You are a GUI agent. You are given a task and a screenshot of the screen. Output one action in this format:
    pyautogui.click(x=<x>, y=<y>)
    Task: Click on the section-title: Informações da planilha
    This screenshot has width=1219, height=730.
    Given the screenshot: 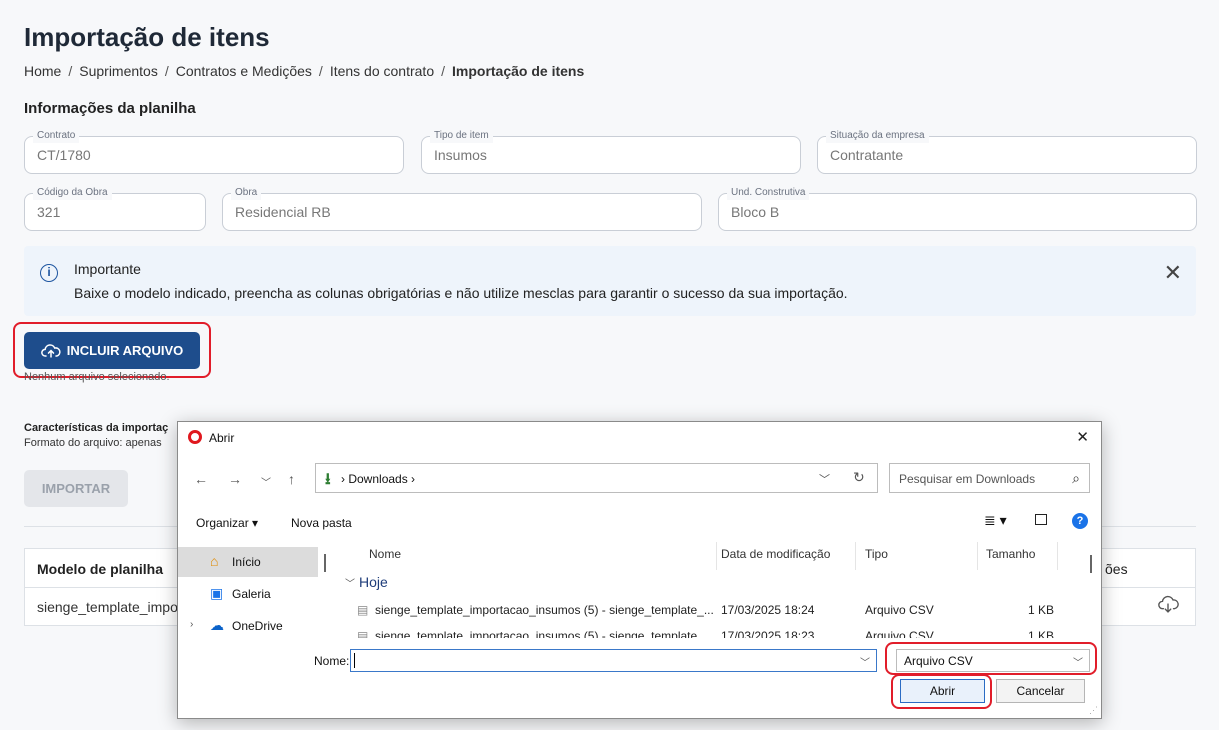 What is the action you would take?
    pyautogui.click(x=110, y=108)
    